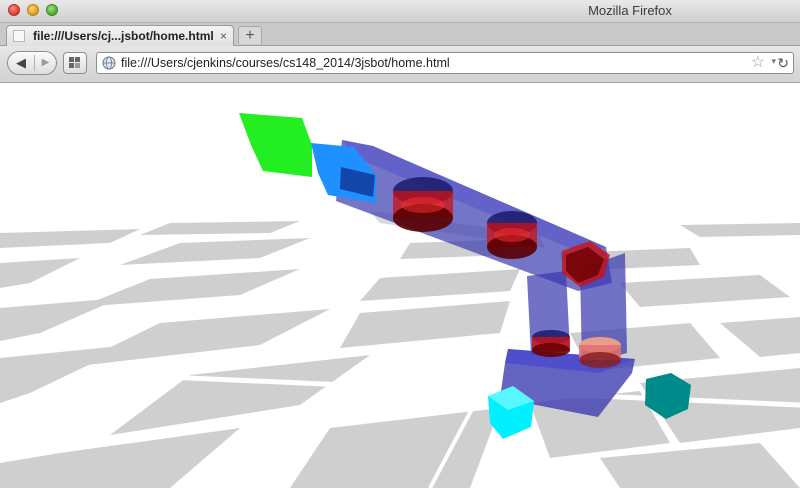  I want to click on window-title: Mozilla Firefox, so click(630, 10).